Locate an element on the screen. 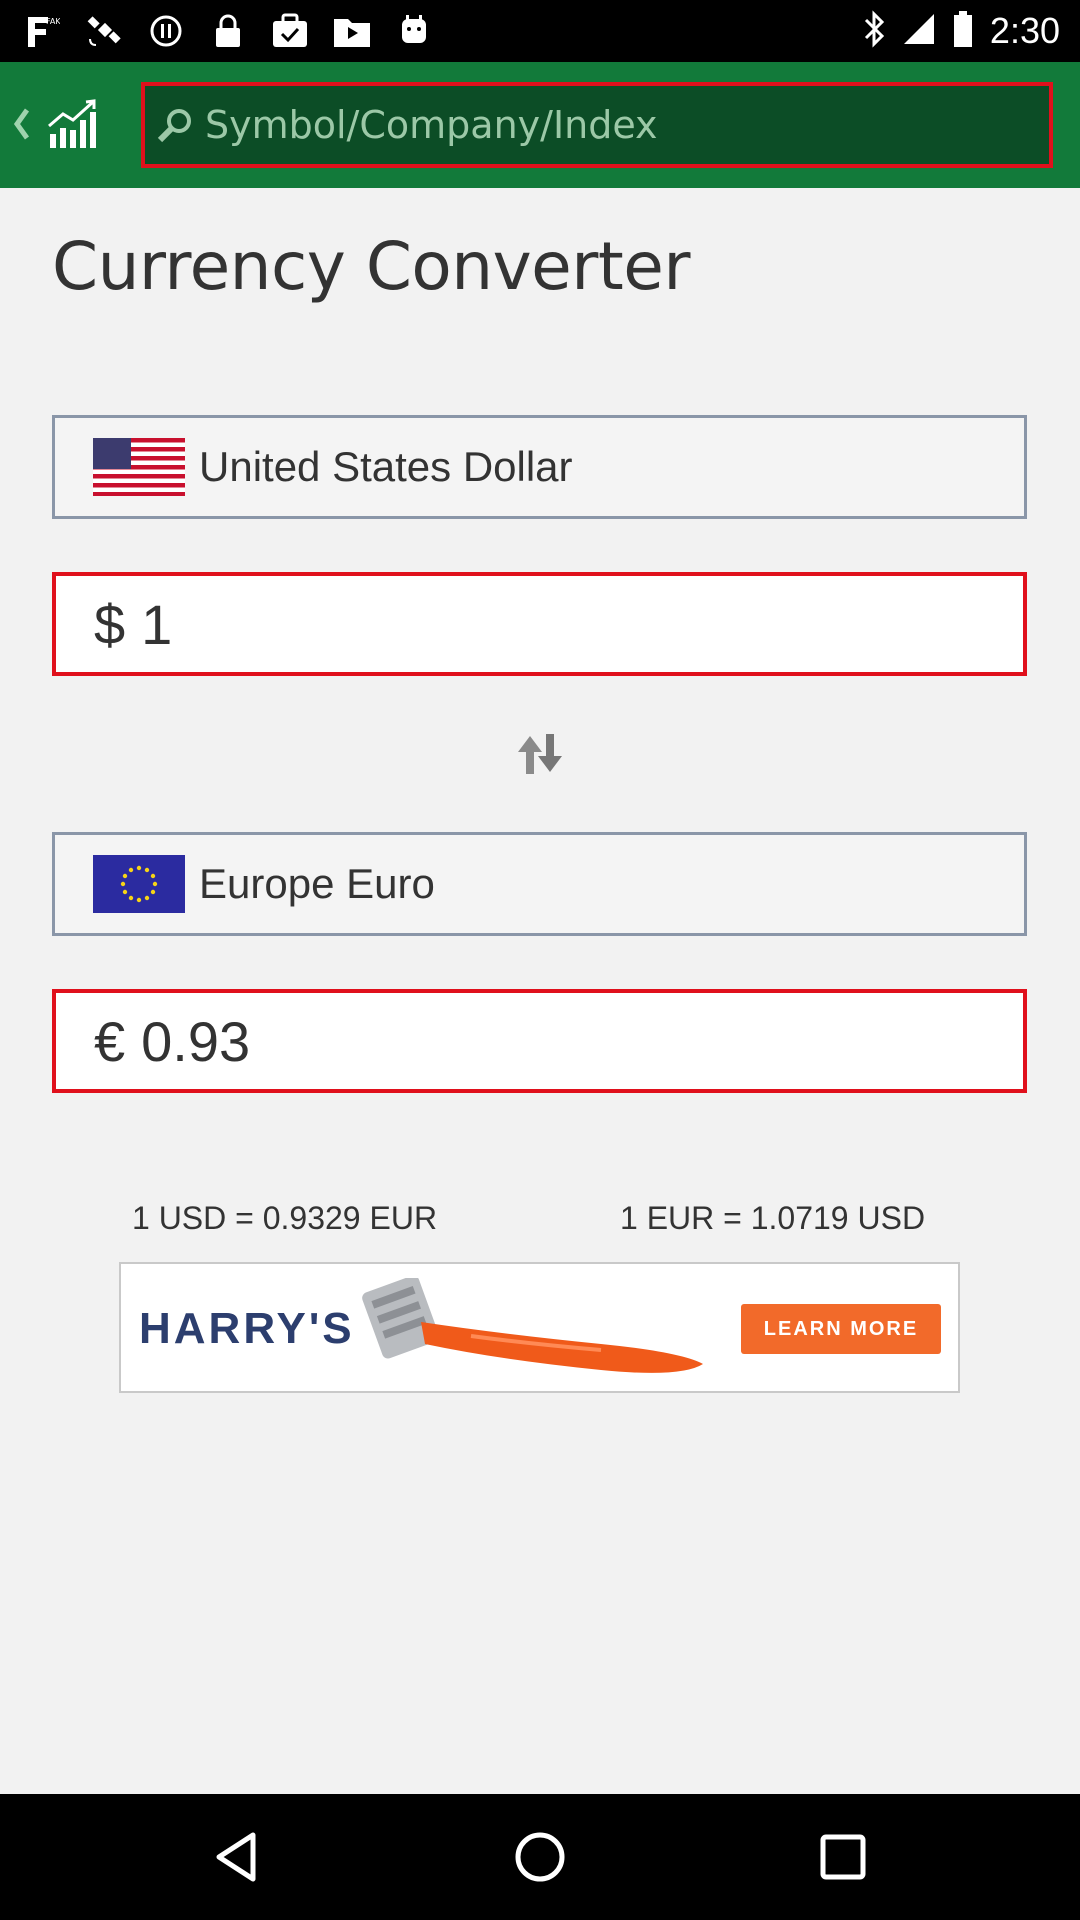 The height and width of the screenshot is (1920, 1080). signal-icon is located at coordinates (919, 31).